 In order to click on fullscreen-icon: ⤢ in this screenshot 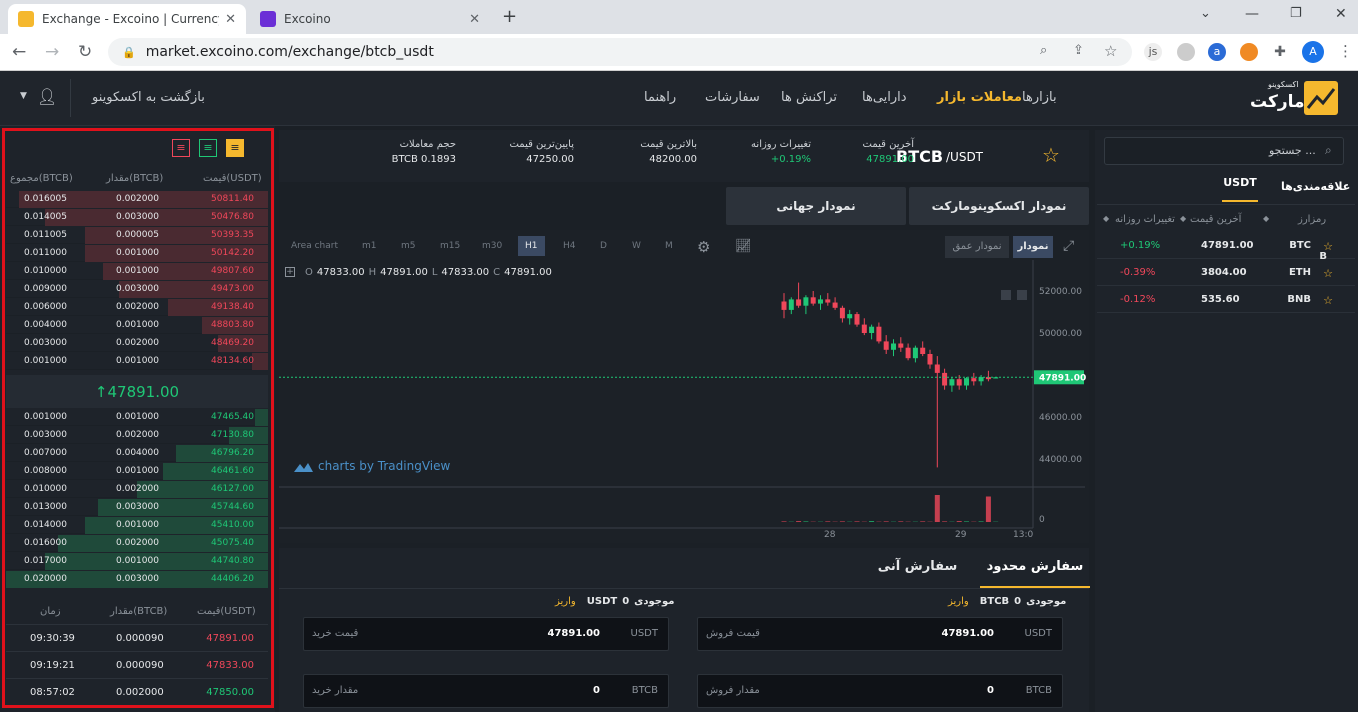, I will do `click(1068, 246)`.